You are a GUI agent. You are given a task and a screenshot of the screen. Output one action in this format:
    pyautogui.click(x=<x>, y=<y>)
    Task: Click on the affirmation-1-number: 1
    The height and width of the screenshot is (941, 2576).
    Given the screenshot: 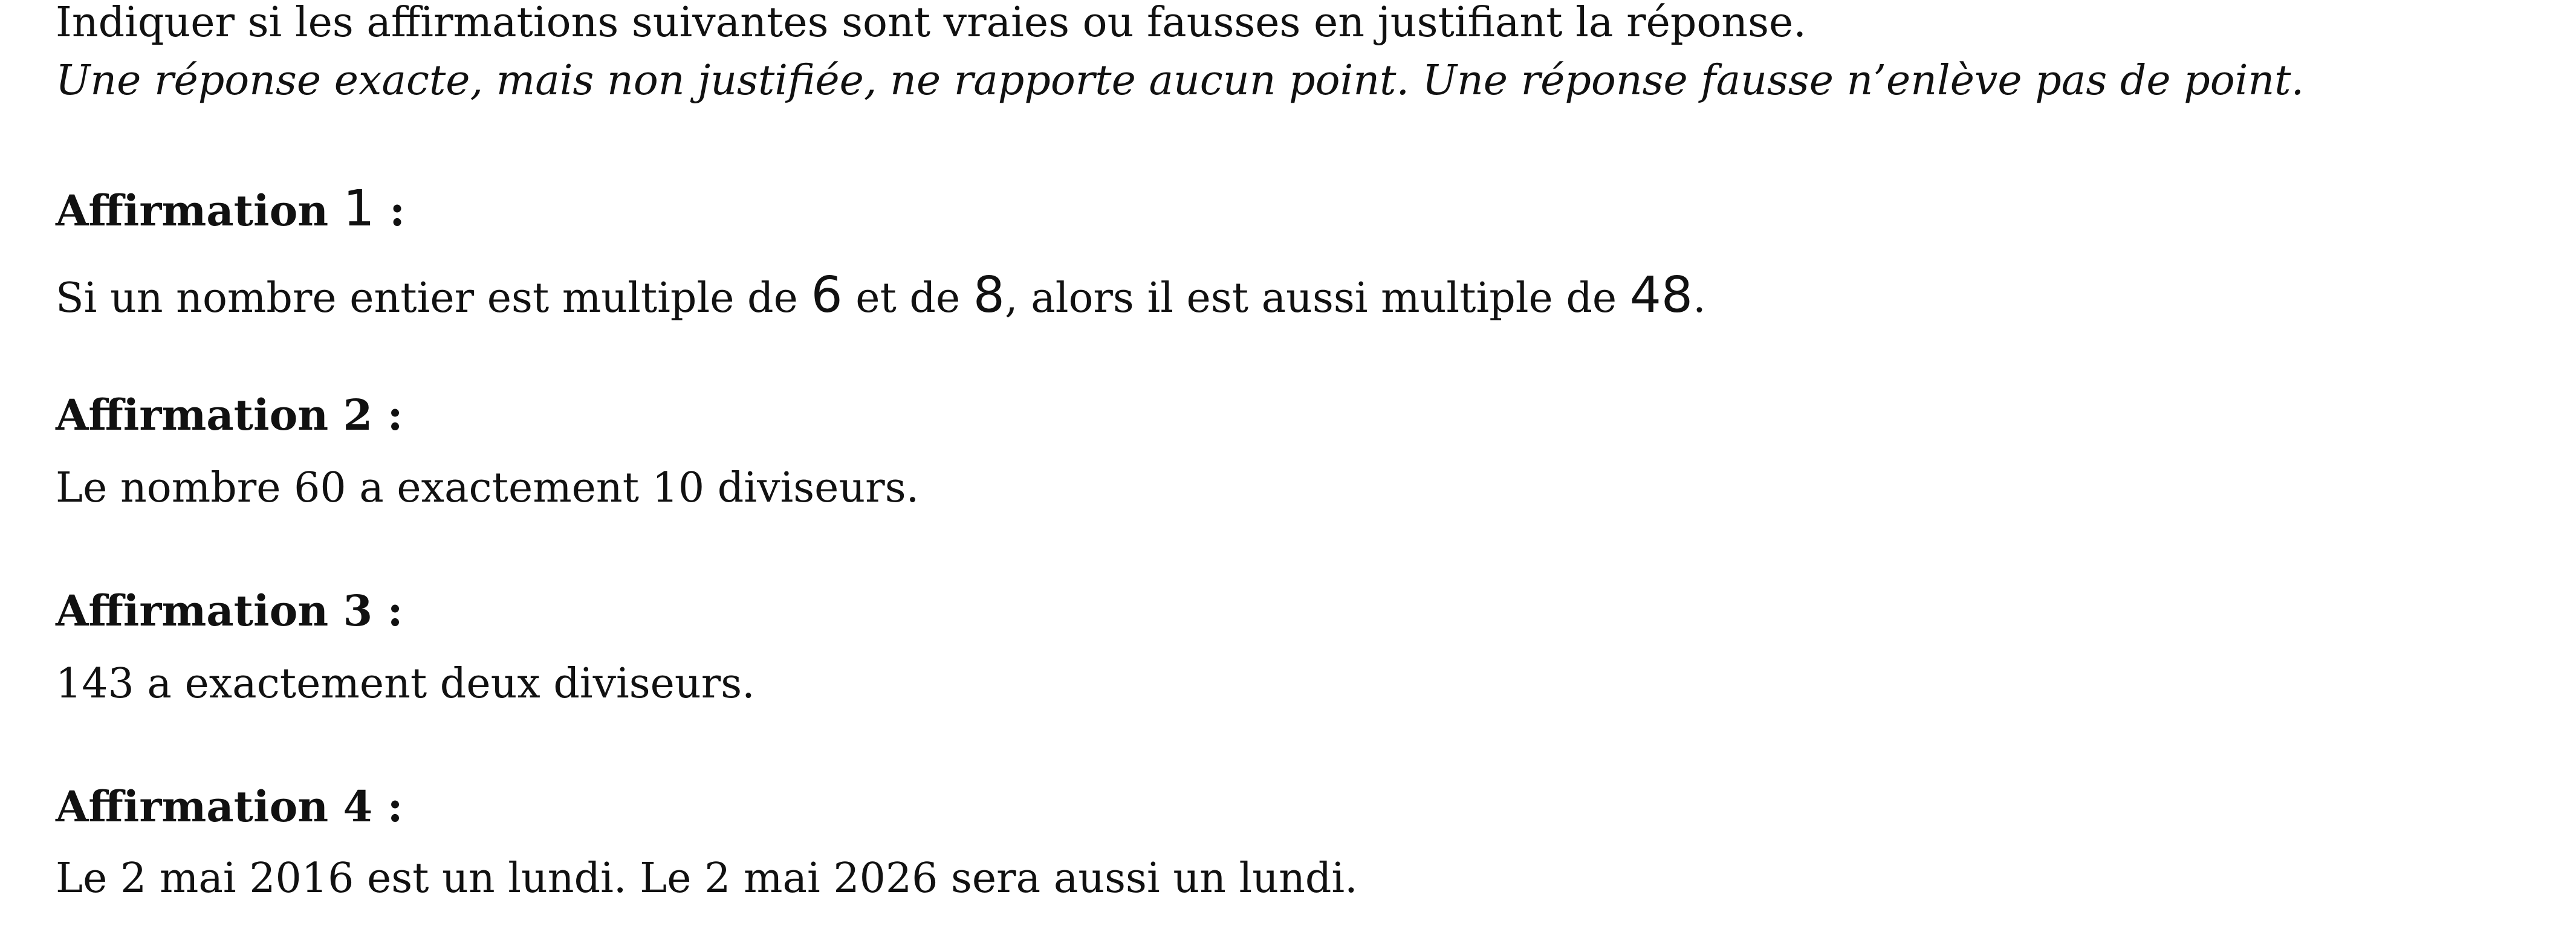 What is the action you would take?
    pyautogui.click(x=359, y=209)
    